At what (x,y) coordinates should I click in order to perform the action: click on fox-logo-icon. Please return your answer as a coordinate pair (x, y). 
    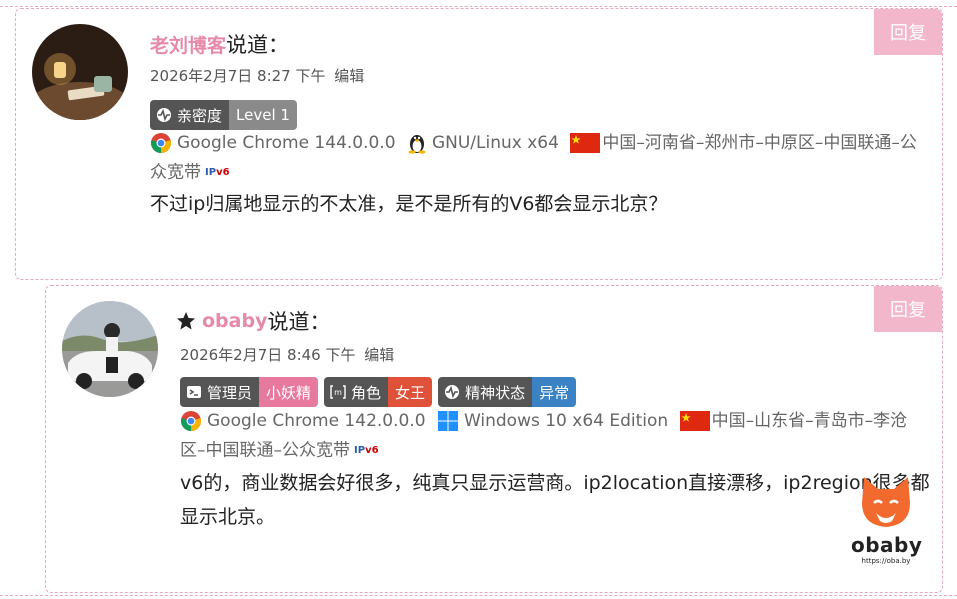
    Looking at the image, I should click on (886, 502).